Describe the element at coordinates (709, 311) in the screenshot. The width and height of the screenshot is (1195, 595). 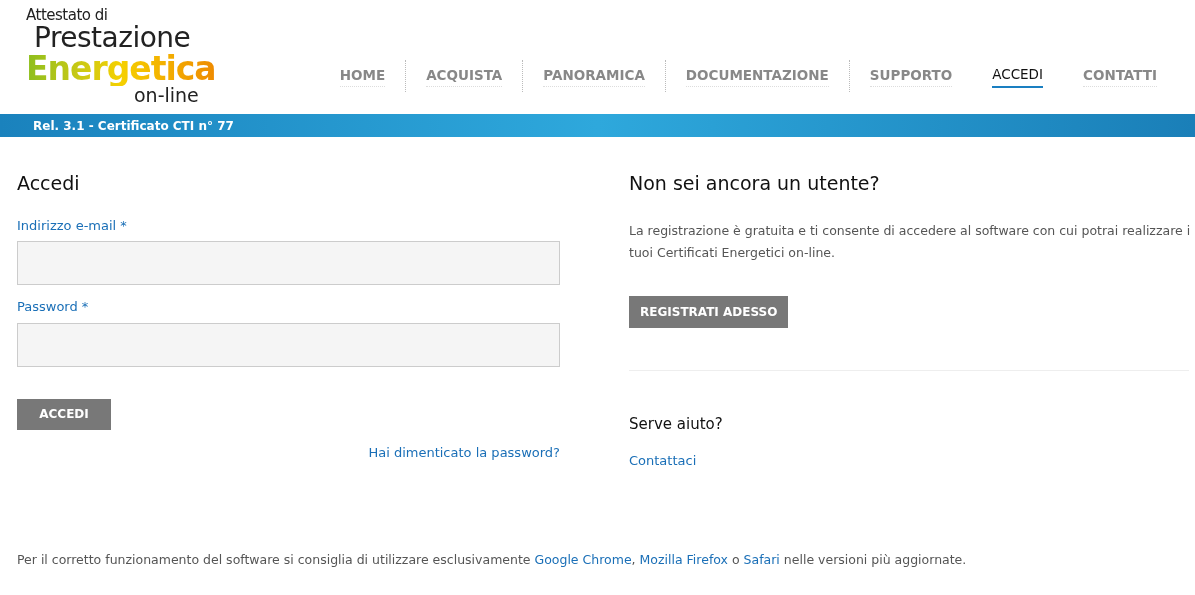
I see `register-button: REGISTRATI ADESSO` at that location.